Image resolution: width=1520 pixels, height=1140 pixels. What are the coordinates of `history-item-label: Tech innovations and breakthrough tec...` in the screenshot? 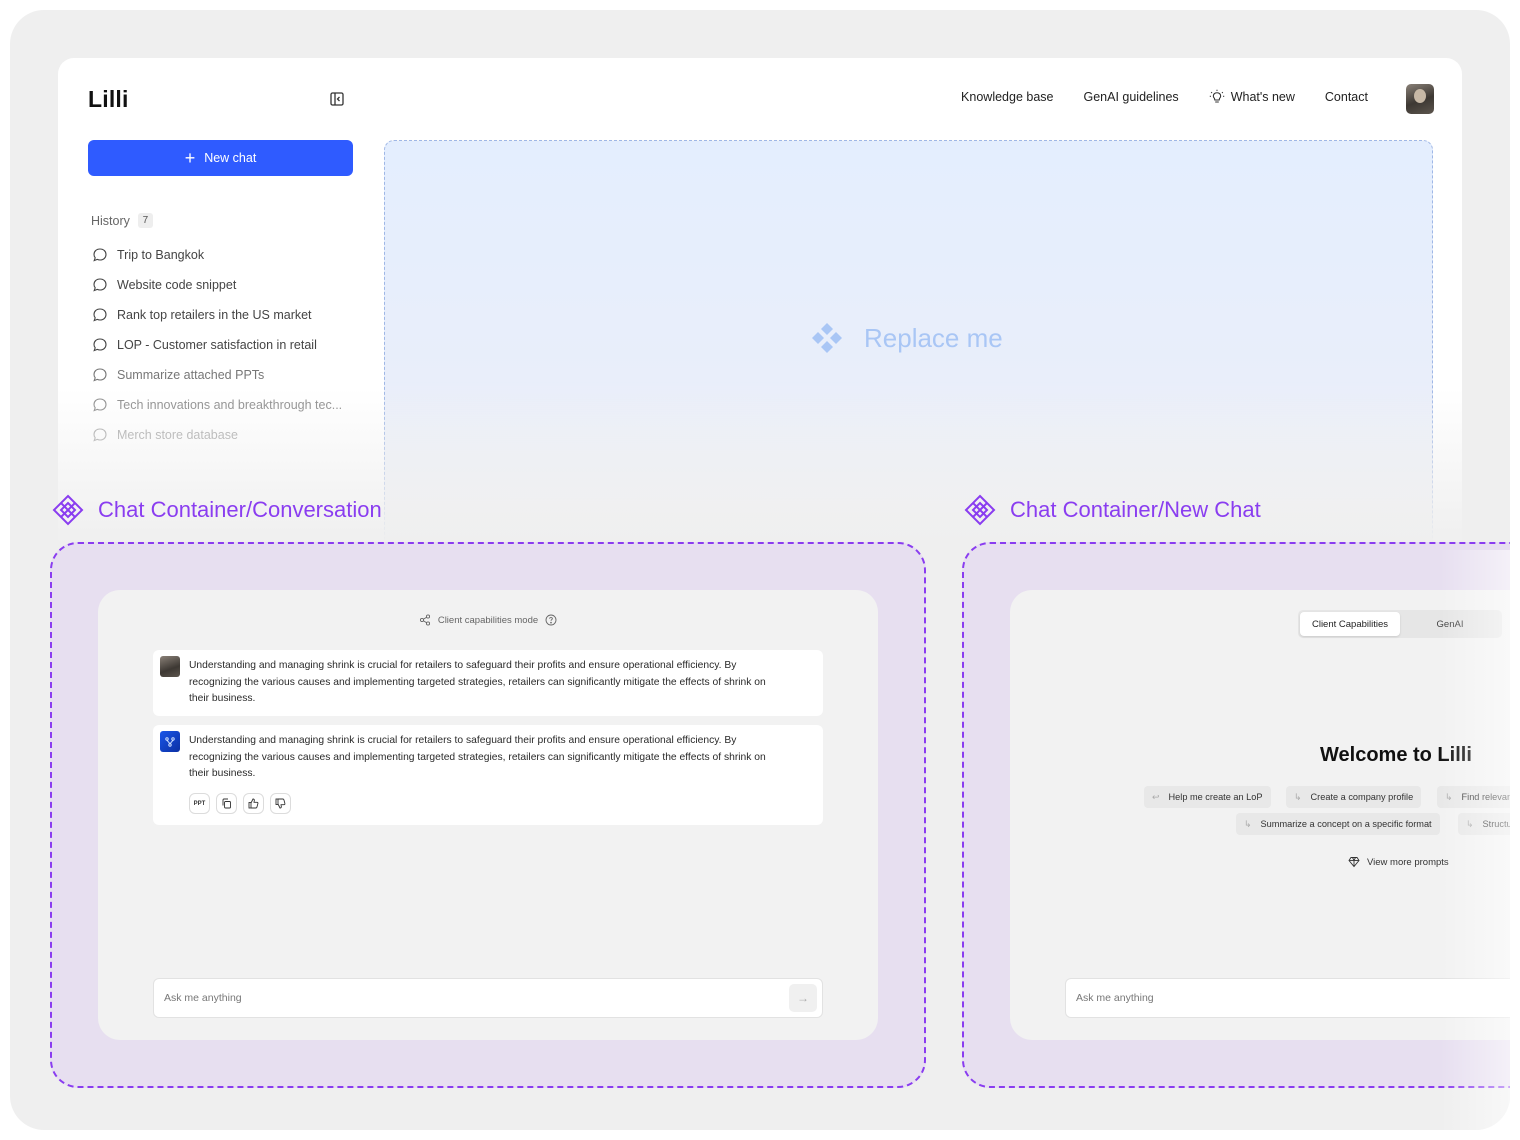 It's located at (230, 405).